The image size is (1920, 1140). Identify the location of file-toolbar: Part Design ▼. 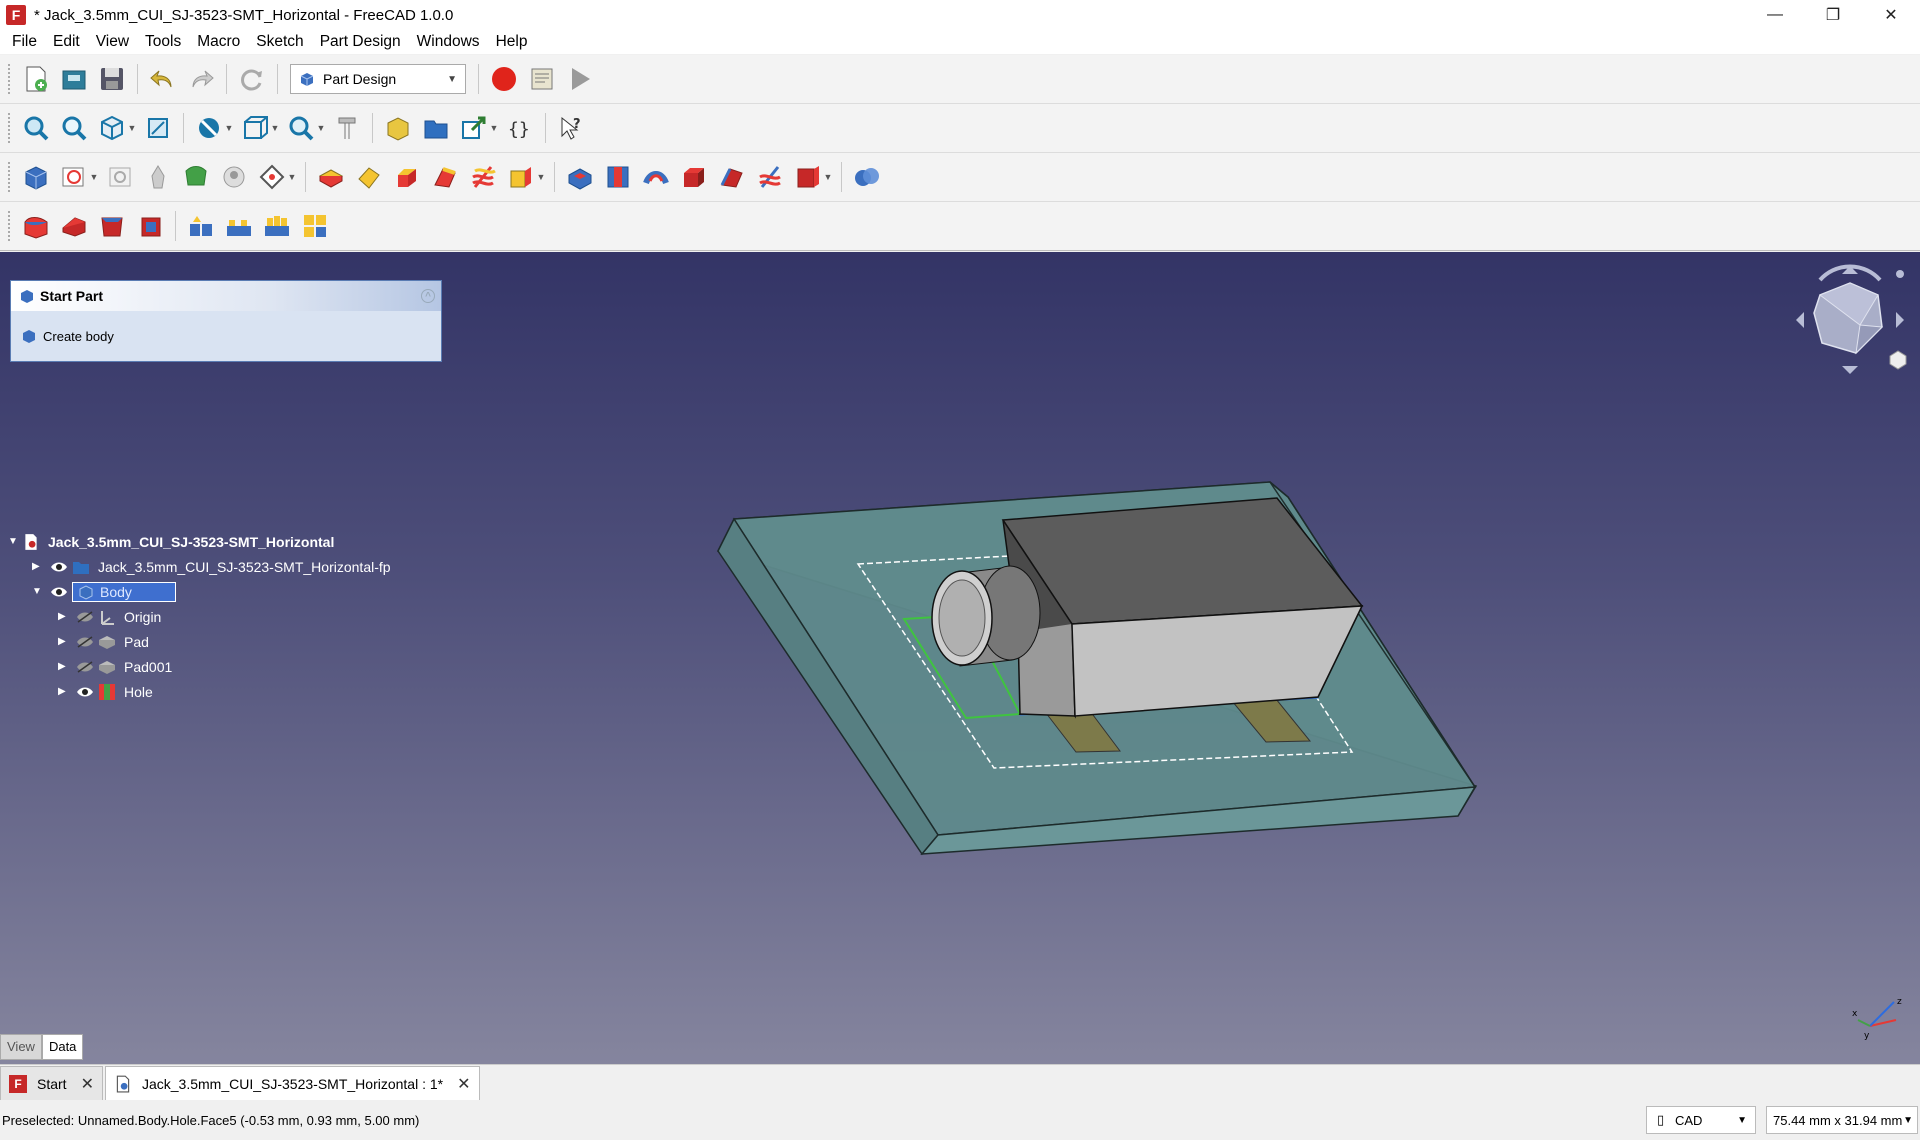
(960, 79).